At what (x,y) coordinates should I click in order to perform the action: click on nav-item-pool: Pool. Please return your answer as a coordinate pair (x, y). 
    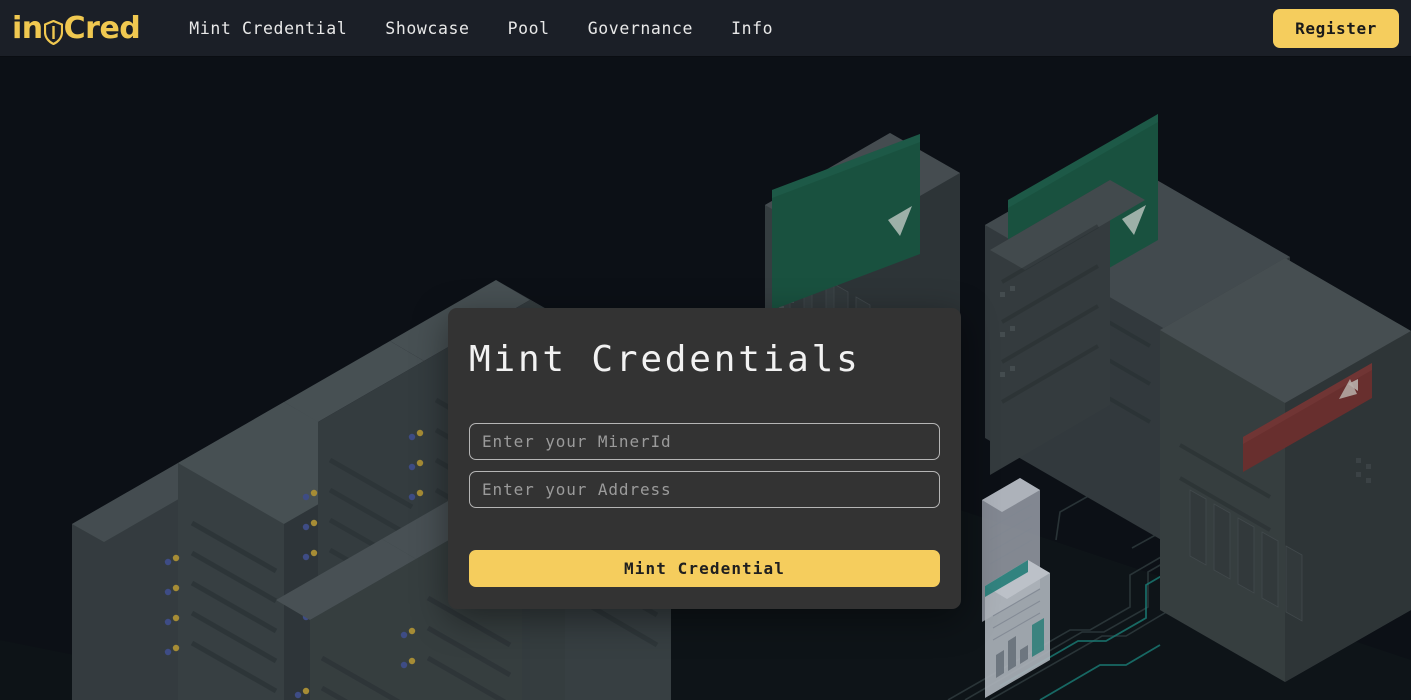
    Looking at the image, I should click on (529, 28).